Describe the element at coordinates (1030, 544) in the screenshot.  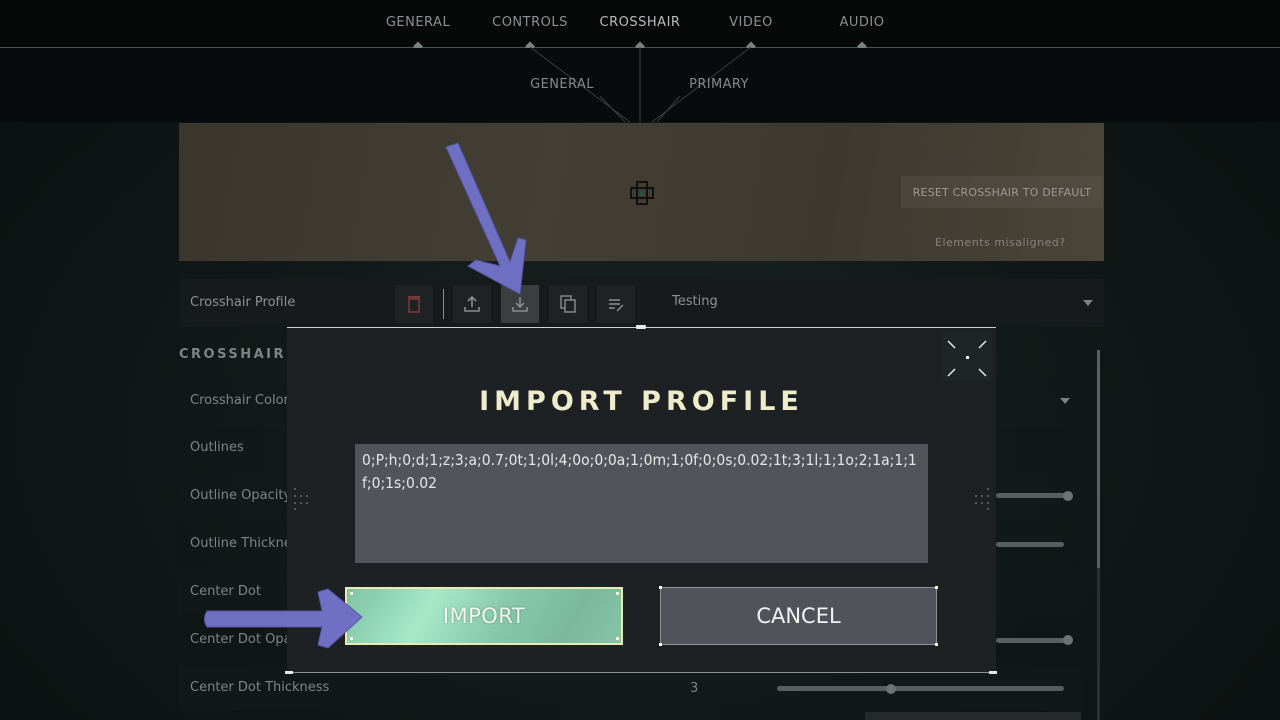
I see `outline-thickness-slider` at that location.